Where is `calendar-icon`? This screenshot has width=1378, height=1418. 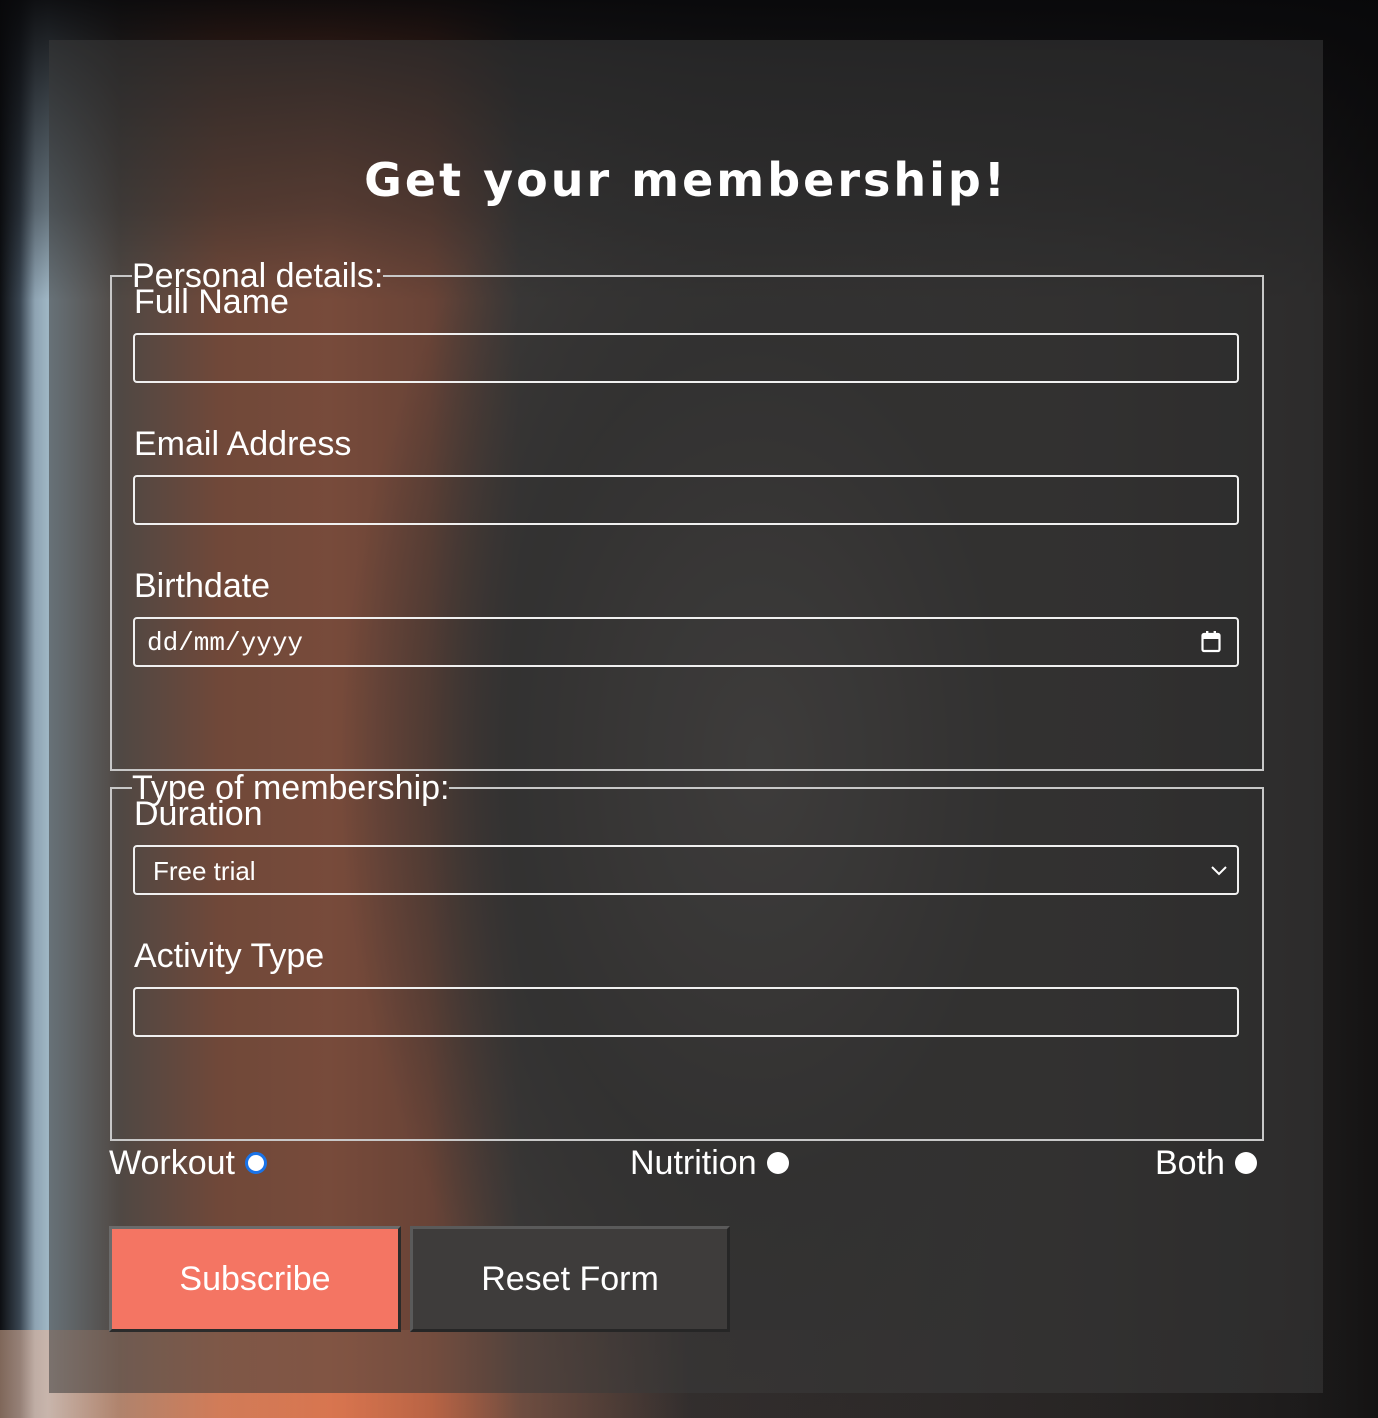 calendar-icon is located at coordinates (1211, 642).